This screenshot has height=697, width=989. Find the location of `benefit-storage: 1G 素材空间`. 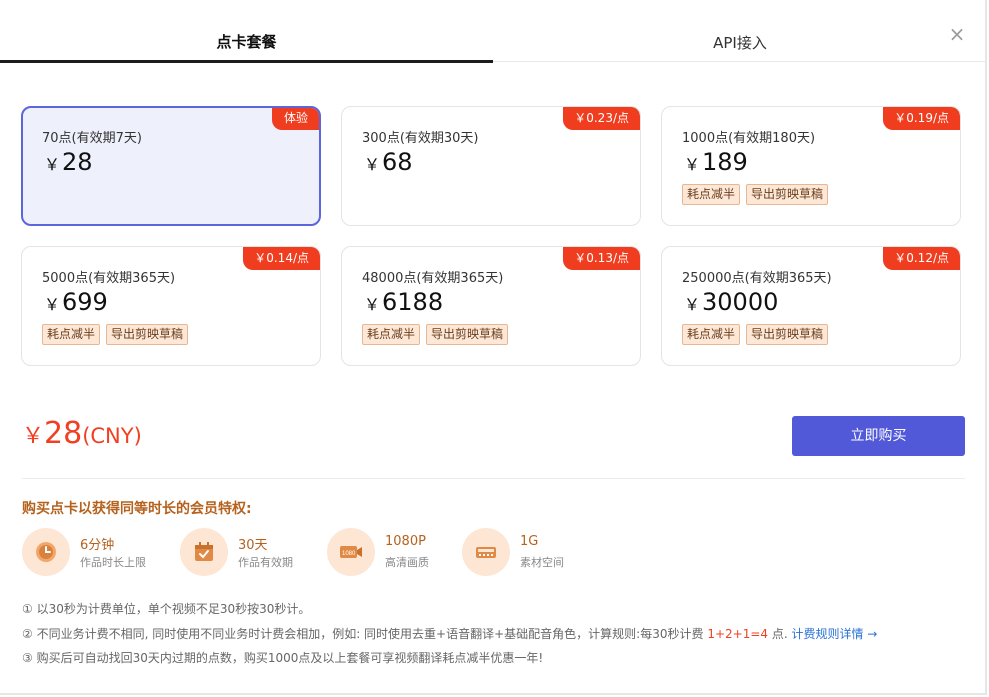

benefit-storage: 1G 素材空间 is located at coordinates (527, 553).